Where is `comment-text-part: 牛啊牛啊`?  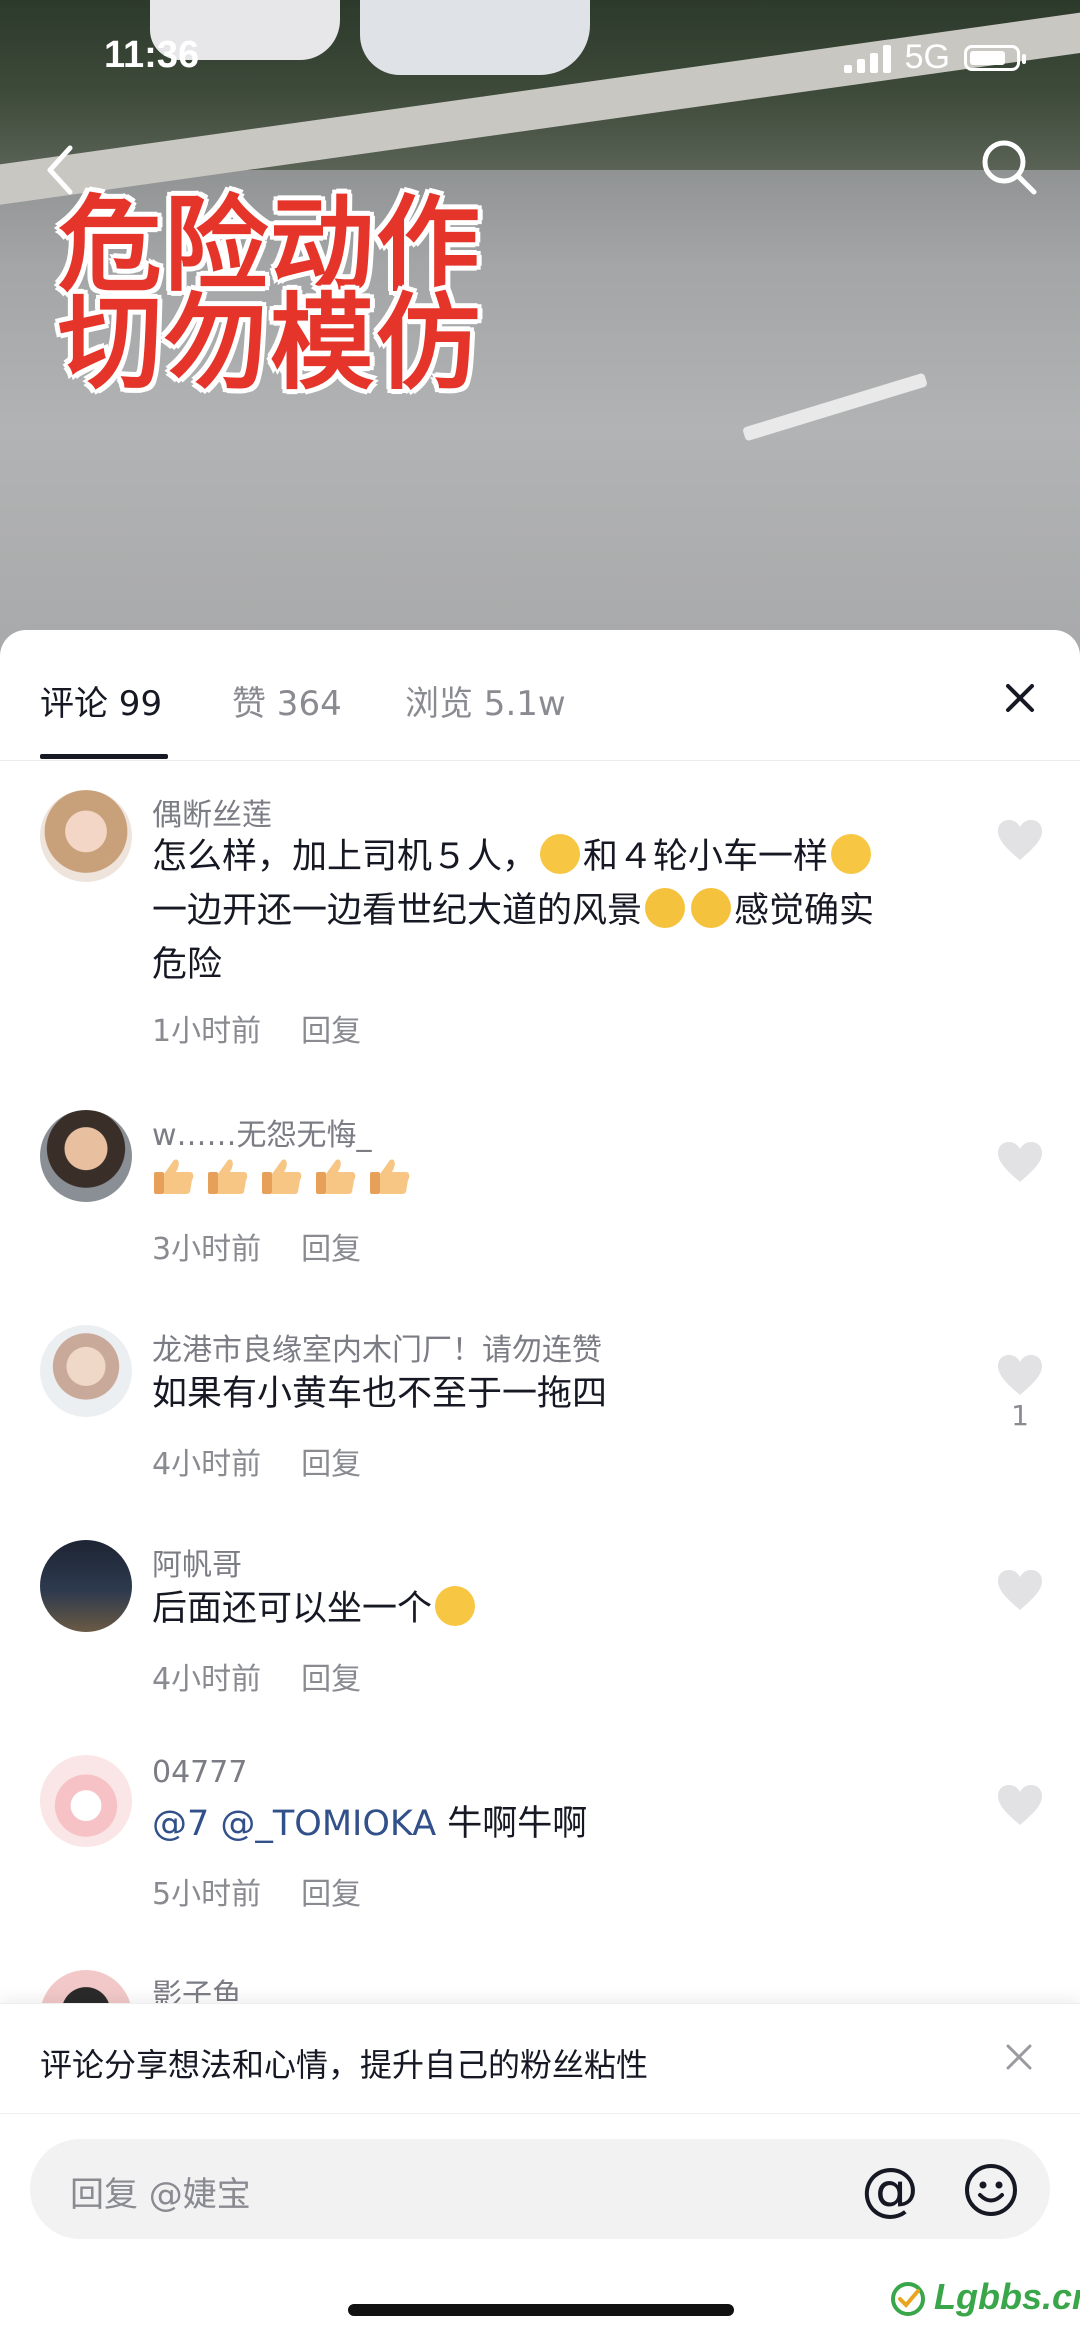
comment-text-part: 牛啊牛啊 is located at coordinates (512, 1824).